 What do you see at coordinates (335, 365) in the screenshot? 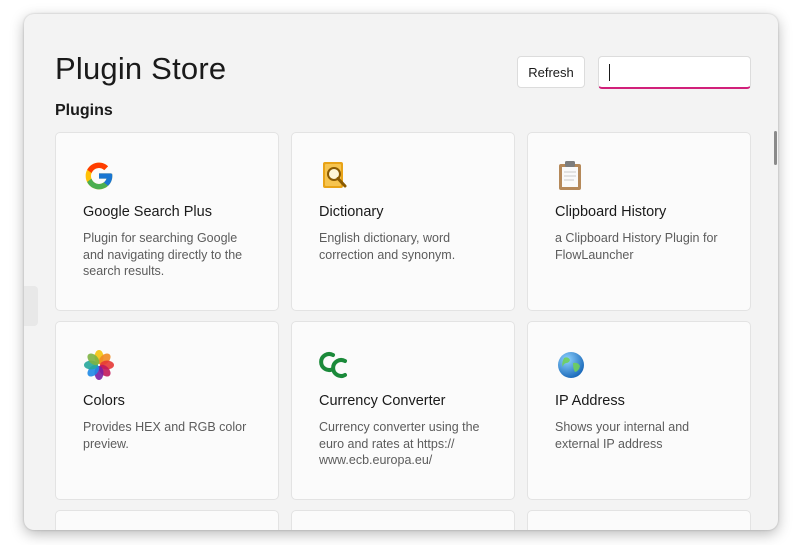
I see `currency-cc-icon` at bounding box center [335, 365].